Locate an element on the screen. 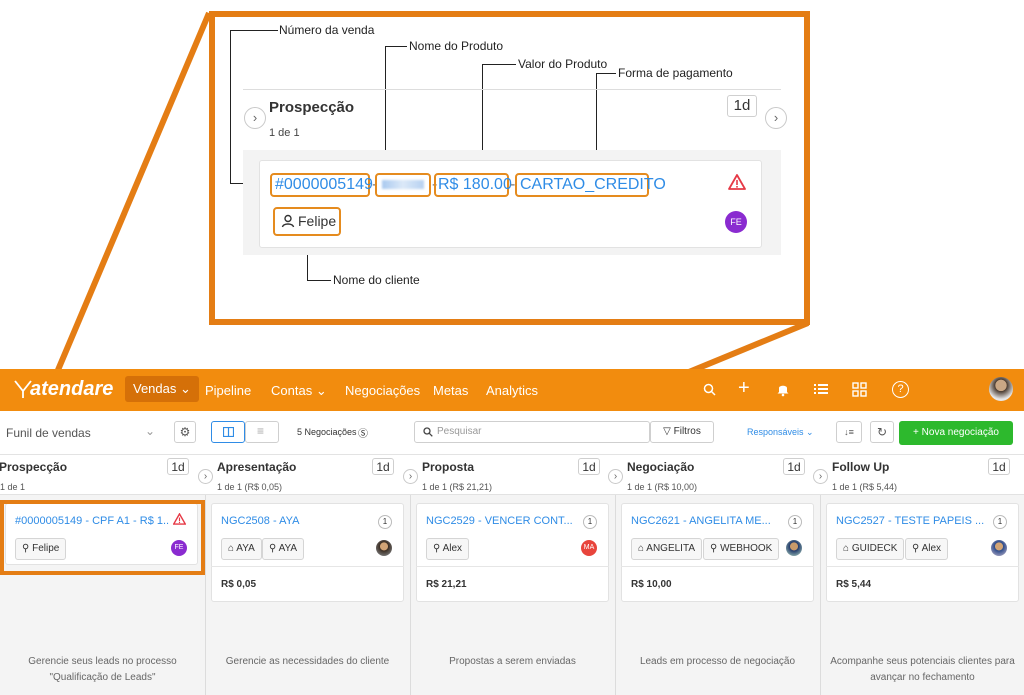  bell-icon is located at coordinates (783, 389).